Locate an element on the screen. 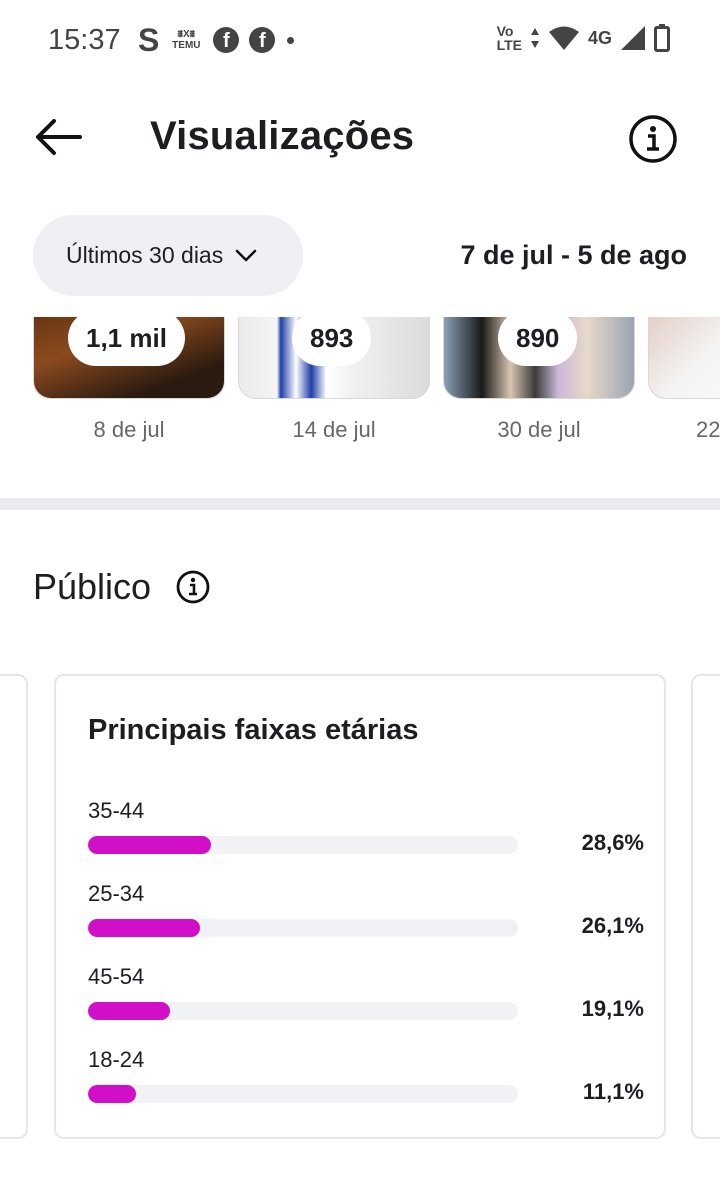  post-view-count: 1,1 mil is located at coordinates (126, 341).